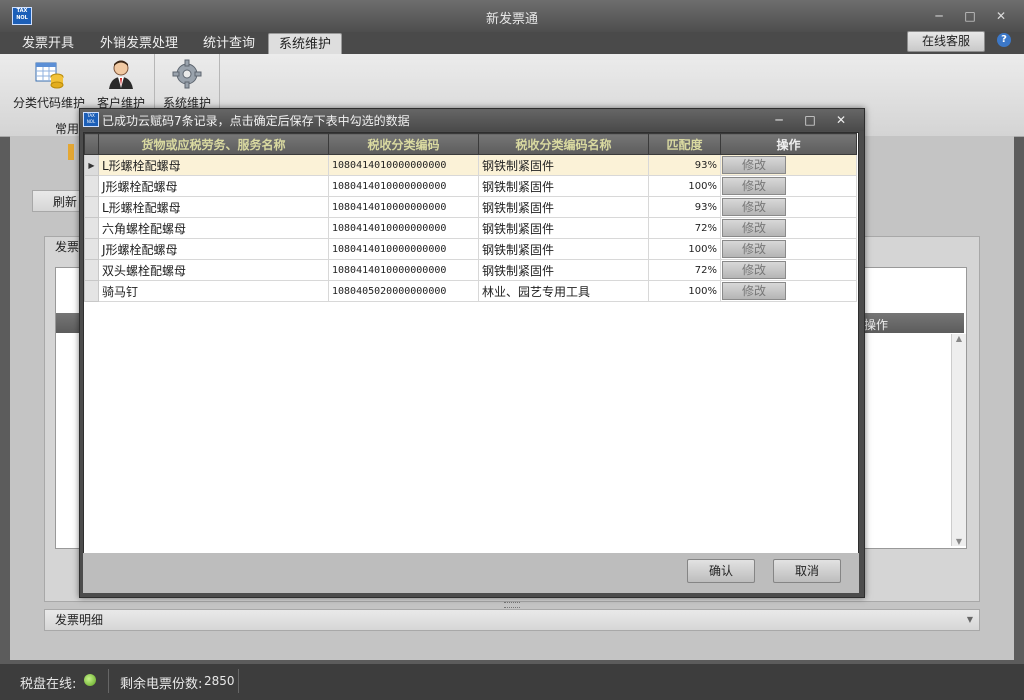  I want to click on tab-invoice-issue: 发票开具, so click(48, 43).